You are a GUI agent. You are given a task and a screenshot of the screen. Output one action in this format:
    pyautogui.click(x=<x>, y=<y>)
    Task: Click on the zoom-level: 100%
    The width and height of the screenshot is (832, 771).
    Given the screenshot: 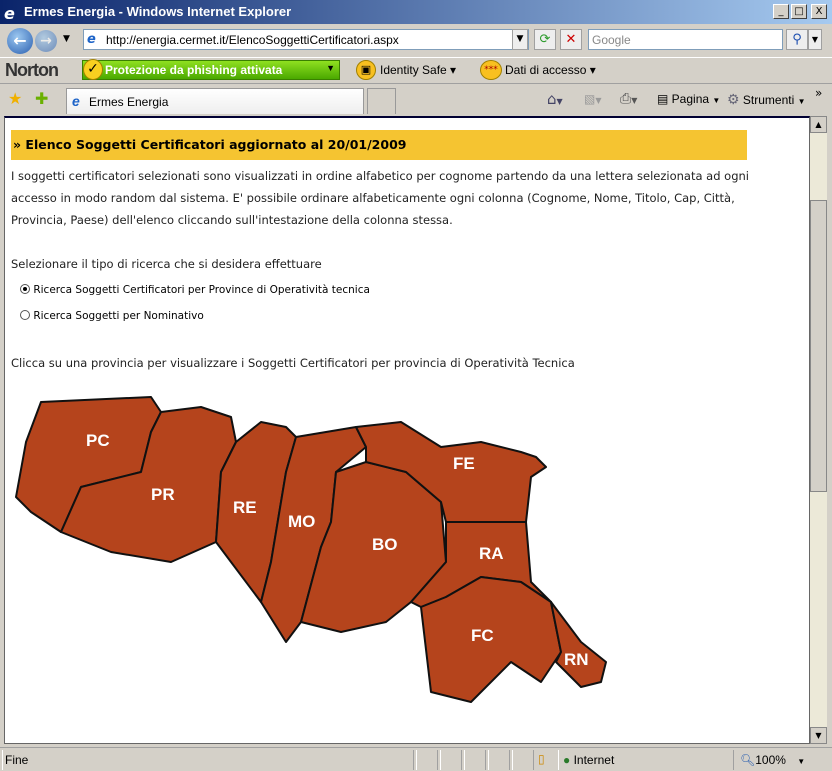 What is the action you would take?
    pyautogui.click(x=770, y=760)
    